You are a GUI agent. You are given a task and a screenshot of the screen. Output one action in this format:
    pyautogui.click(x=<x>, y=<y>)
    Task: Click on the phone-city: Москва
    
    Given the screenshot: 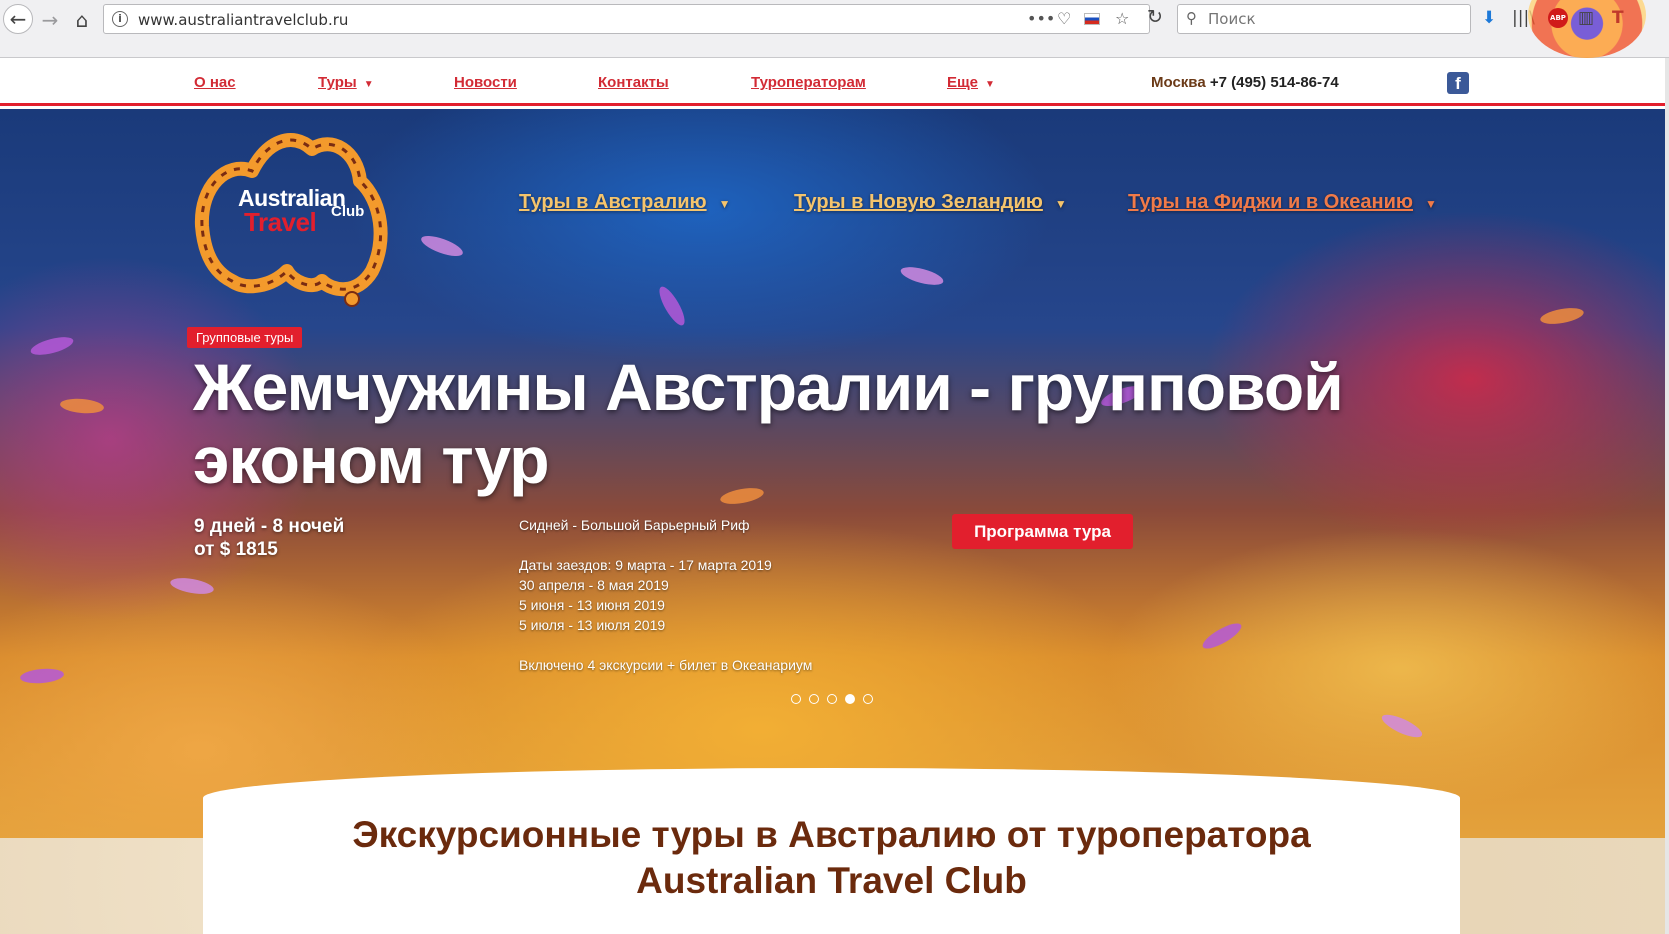 What is the action you would take?
    pyautogui.click(x=1178, y=82)
    